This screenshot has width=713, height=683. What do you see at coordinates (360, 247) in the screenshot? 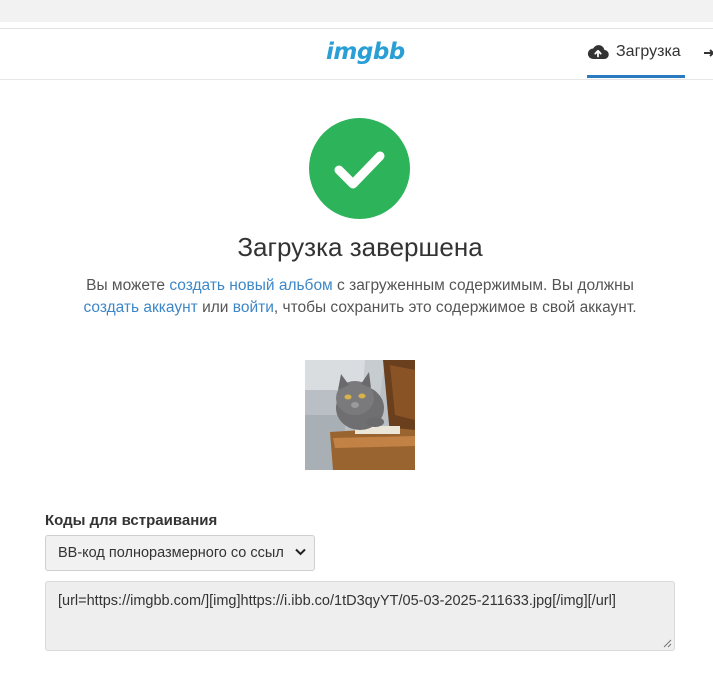
I see `page-title: Загрузка завершена` at bounding box center [360, 247].